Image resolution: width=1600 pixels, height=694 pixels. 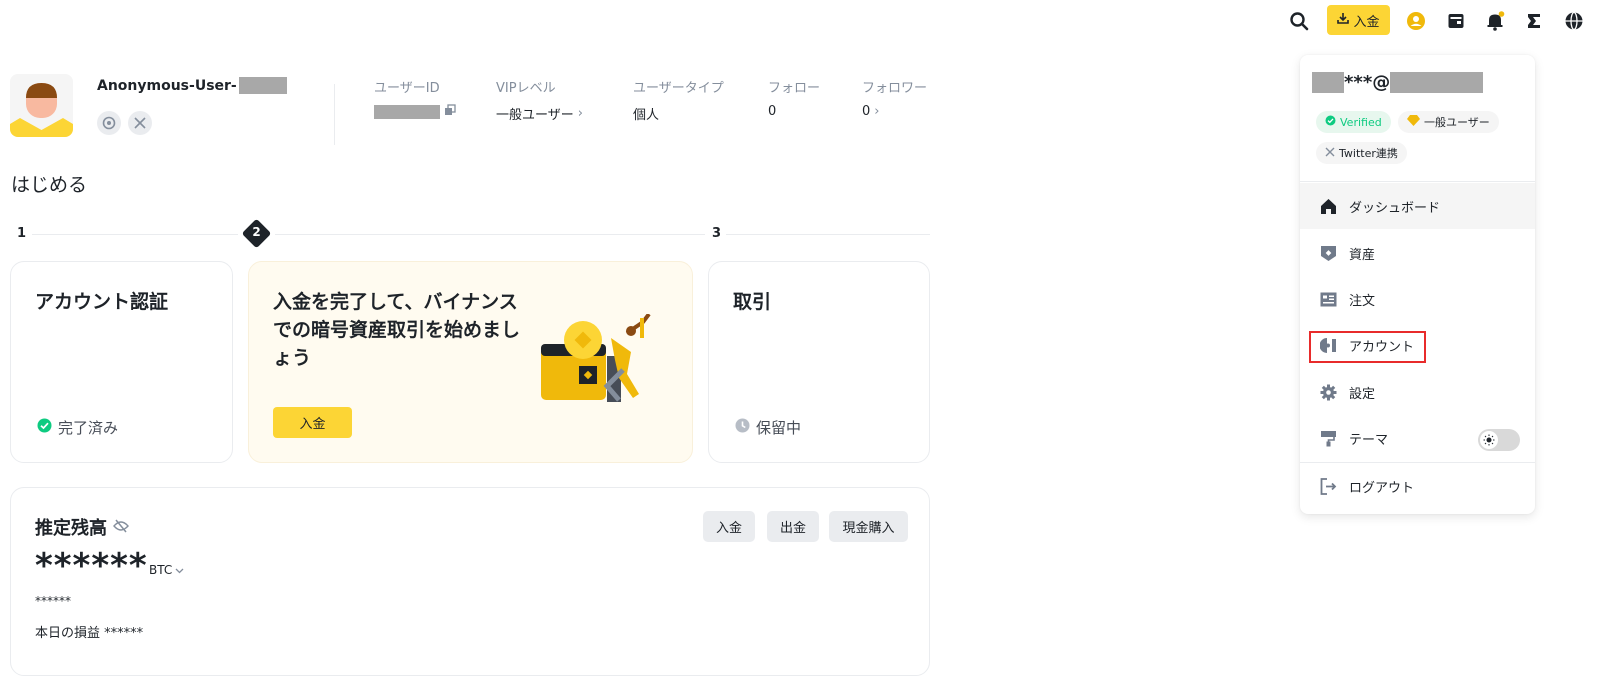 I want to click on avatar, so click(x=41, y=105).